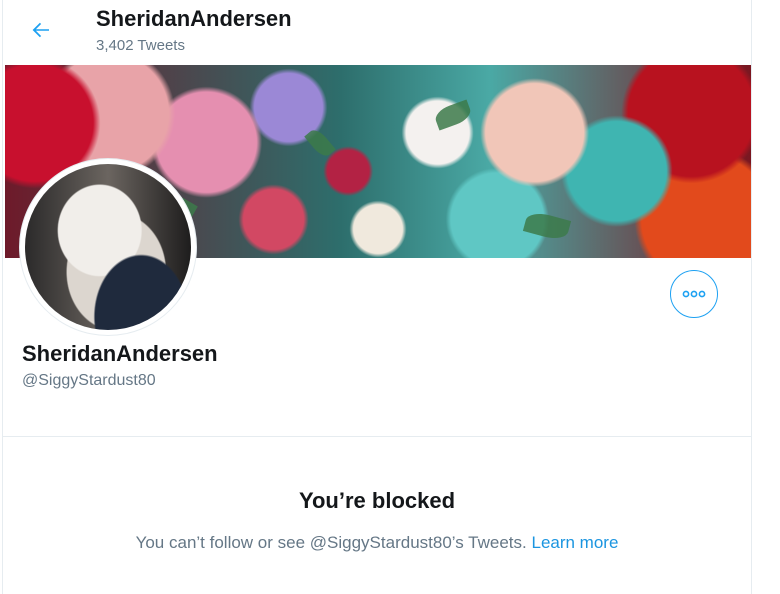 Image resolution: width=780 pixels, height=594 pixels. I want to click on back-button, so click(41, 30).